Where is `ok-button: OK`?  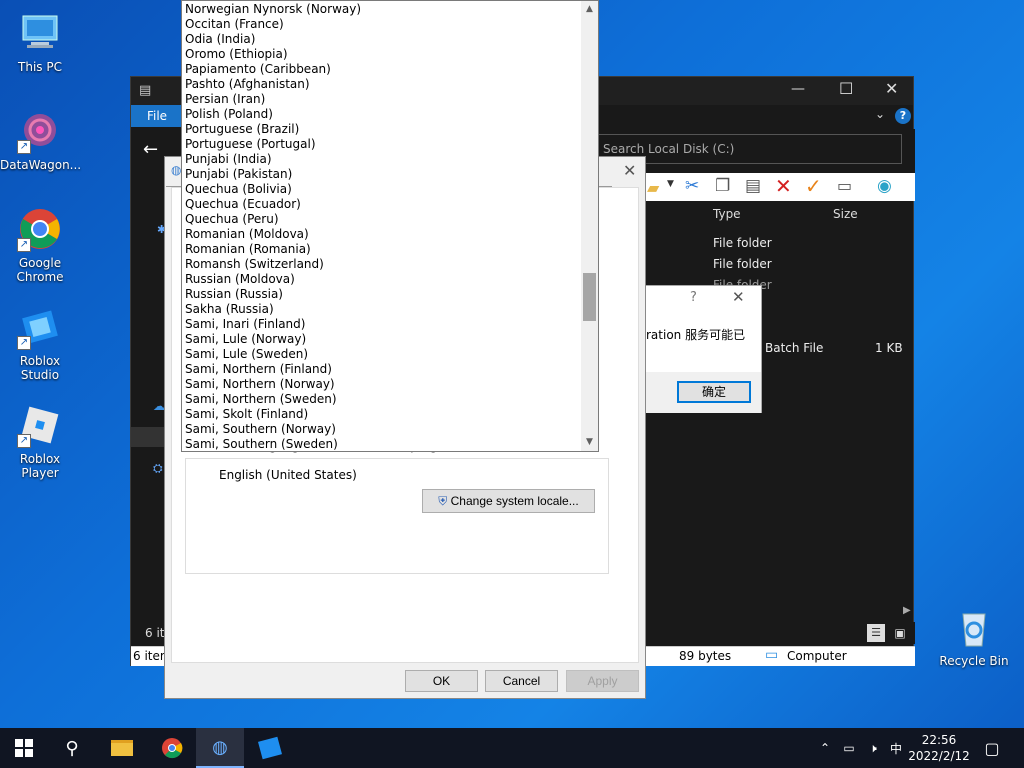 ok-button: OK is located at coordinates (441, 681).